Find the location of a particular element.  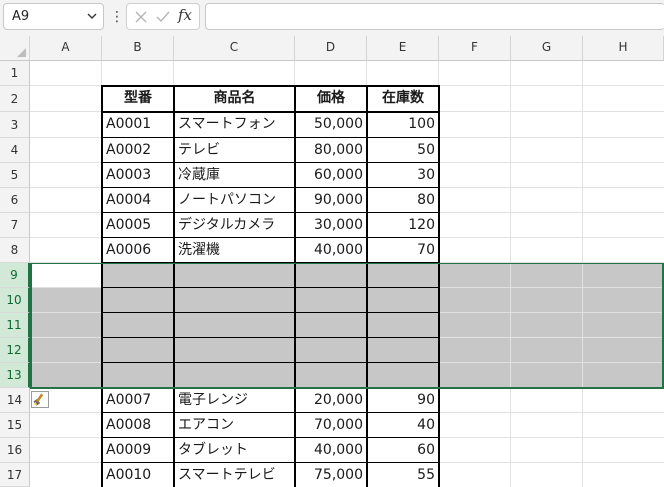

price-cell: 70,000 is located at coordinates (331, 425).